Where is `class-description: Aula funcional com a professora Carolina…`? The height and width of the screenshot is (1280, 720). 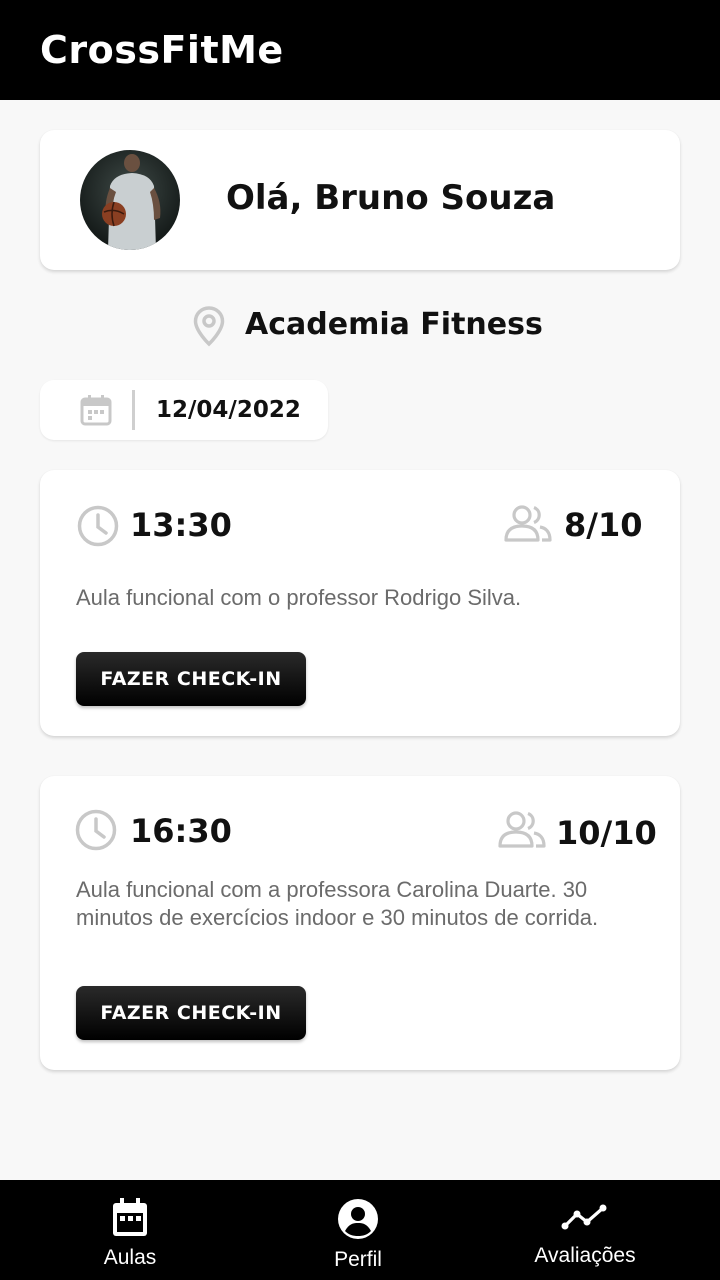 class-description: Aula funcional com a professora Carolina… is located at coordinates (337, 903).